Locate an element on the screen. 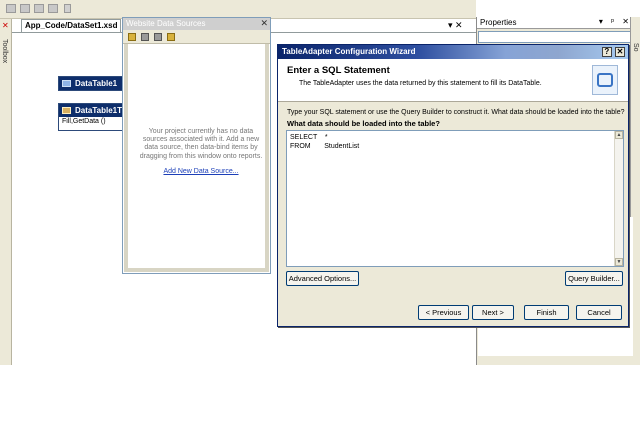 This screenshot has width=640, height=429. scroll-up-icon: ▲ is located at coordinates (619, 135).